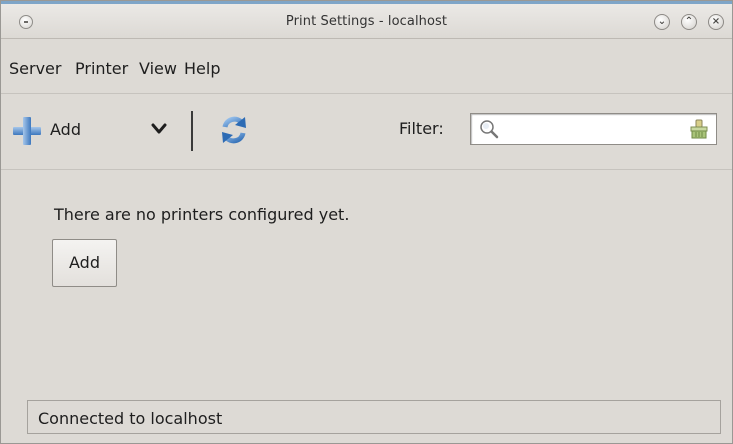 This screenshot has width=733, height=444. Describe the element at coordinates (699, 129) in the screenshot. I see `clear-icon` at that location.